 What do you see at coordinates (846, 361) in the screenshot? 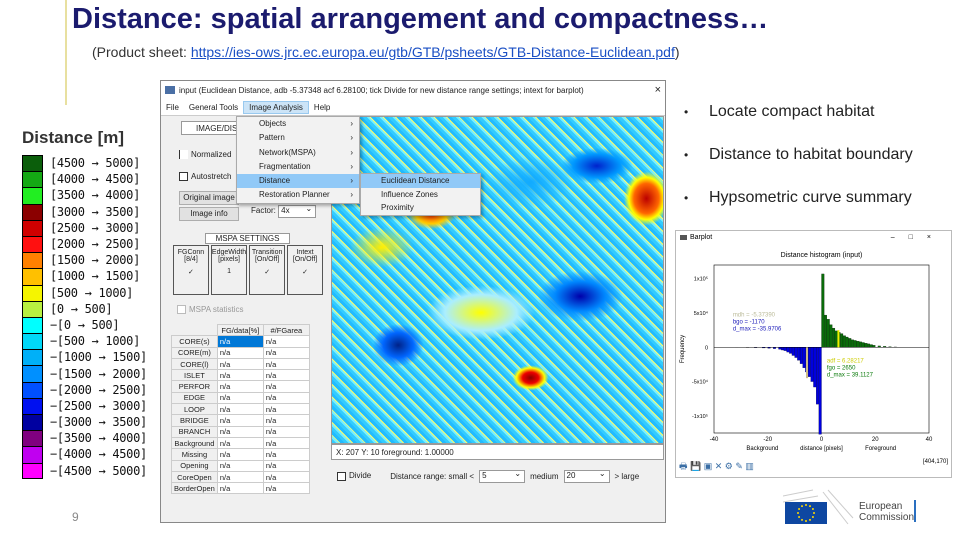
I see `fg-annotation: adf = 6.28217` at bounding box center [846, 361].